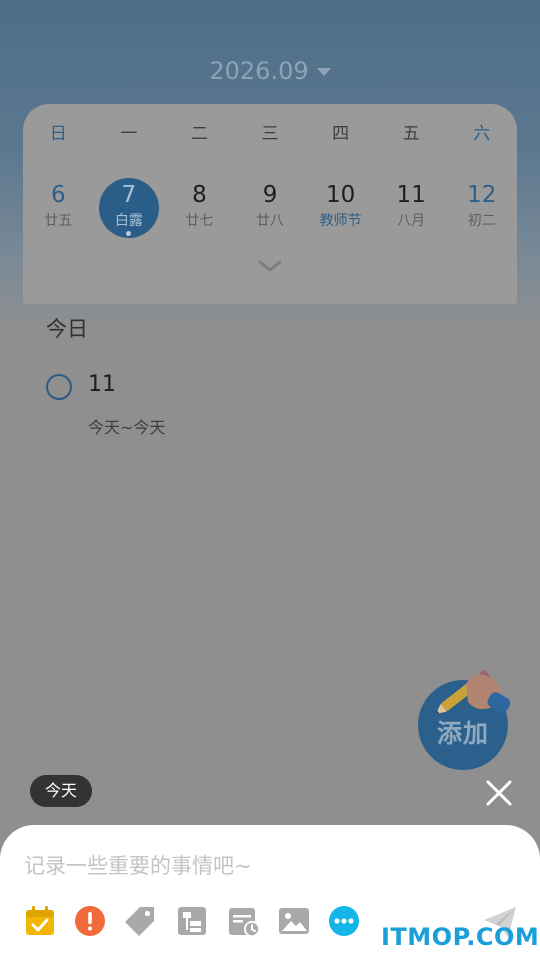 The image size is (540, 960). Describe the element at coordinates (128, 221) in the screenshot. I see `lunar-date: 白露` at that location.